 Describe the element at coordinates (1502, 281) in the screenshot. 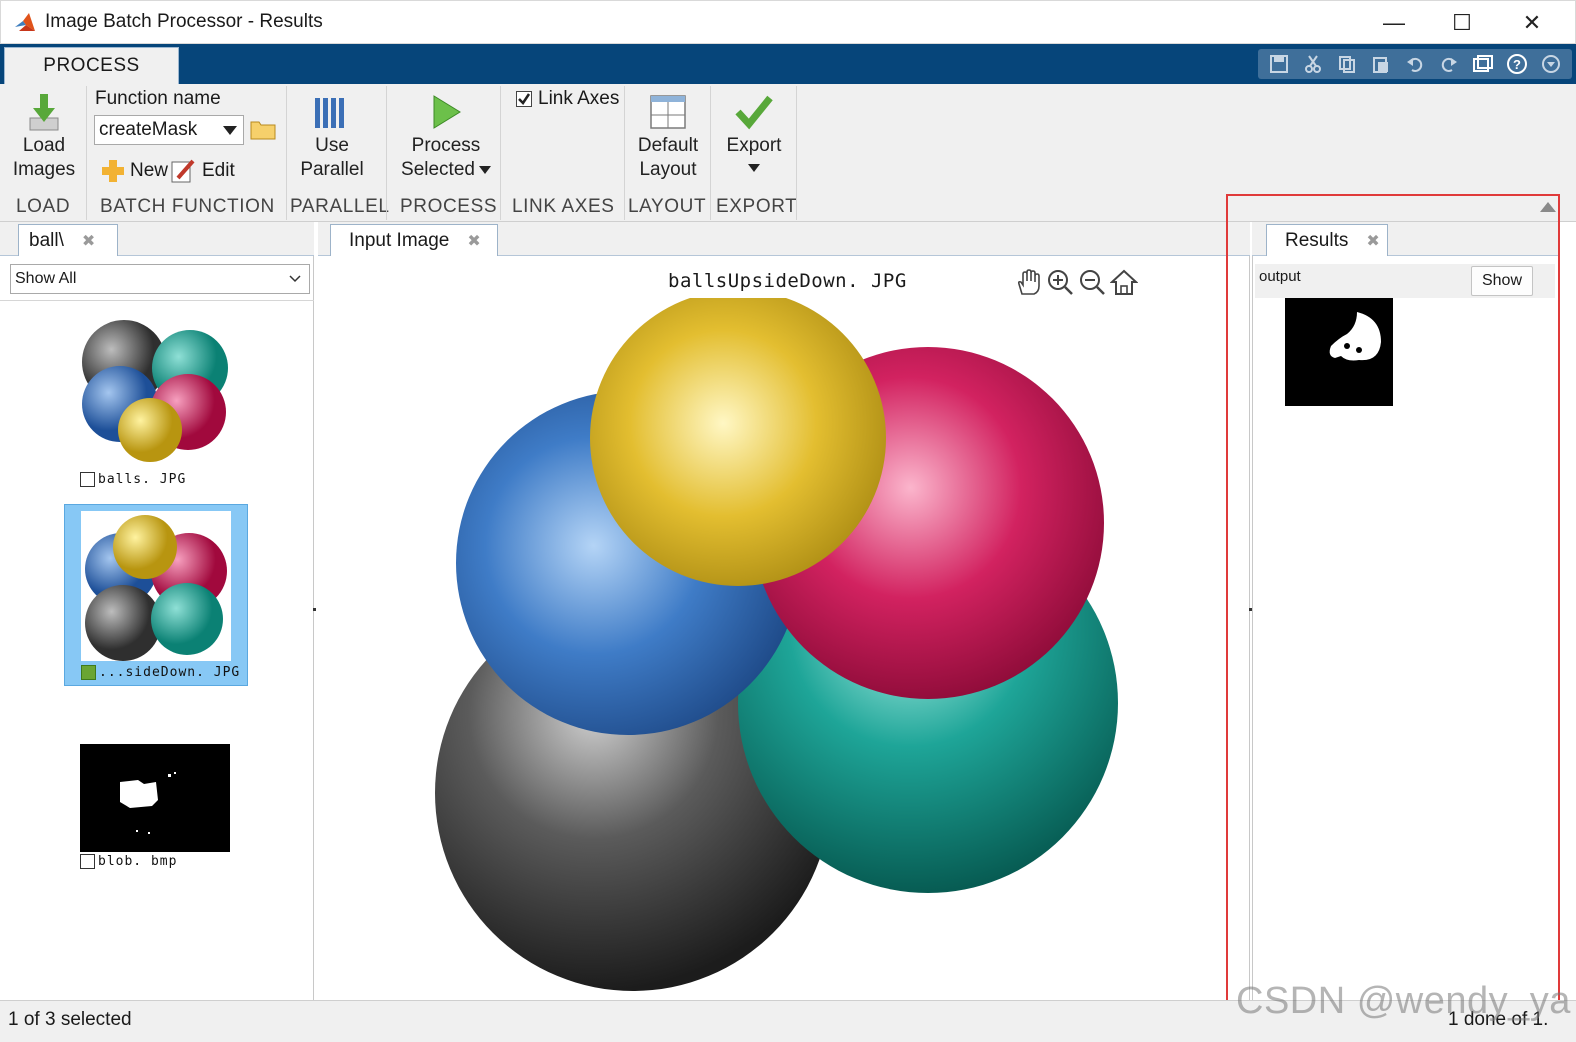

I see `show-result-button: Show` at that location.